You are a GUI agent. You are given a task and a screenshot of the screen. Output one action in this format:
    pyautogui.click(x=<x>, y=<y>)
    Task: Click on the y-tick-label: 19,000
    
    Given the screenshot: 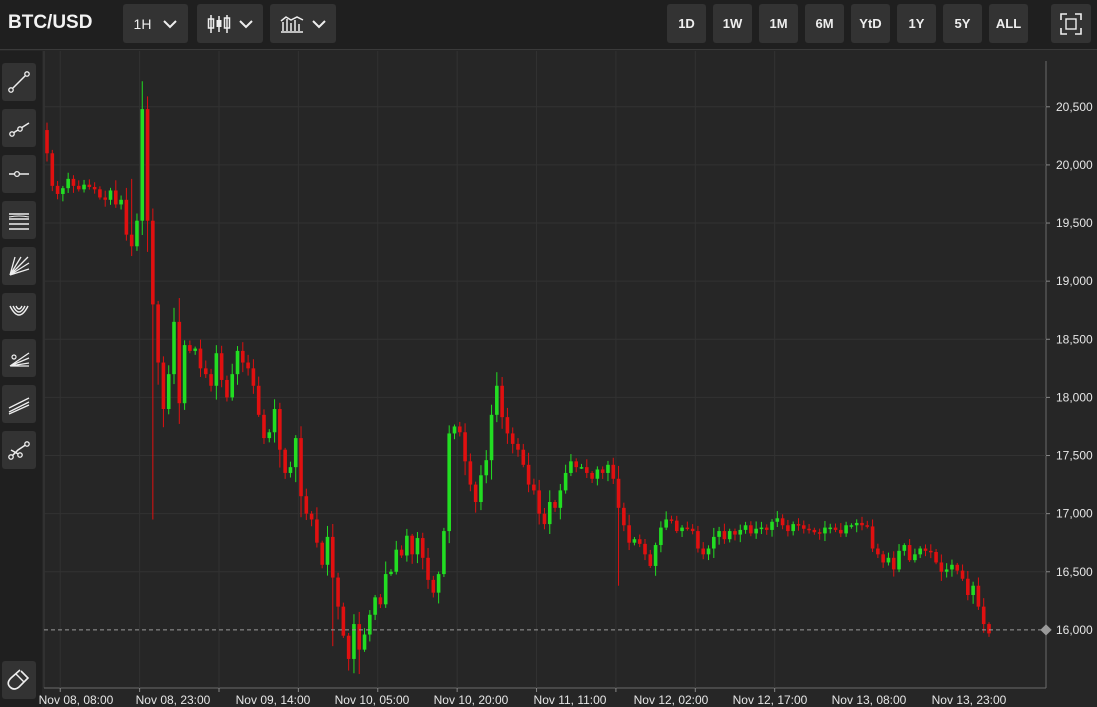 What is the action you would take?
    pyautogui.click(x=1074, y=281)
    